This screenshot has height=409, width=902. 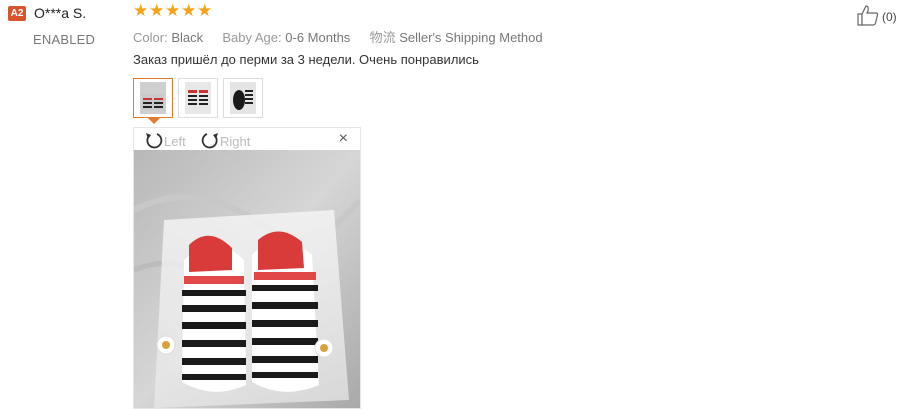 I want to click on reviewer-status: ENABLED, so click(x=64, y=39).